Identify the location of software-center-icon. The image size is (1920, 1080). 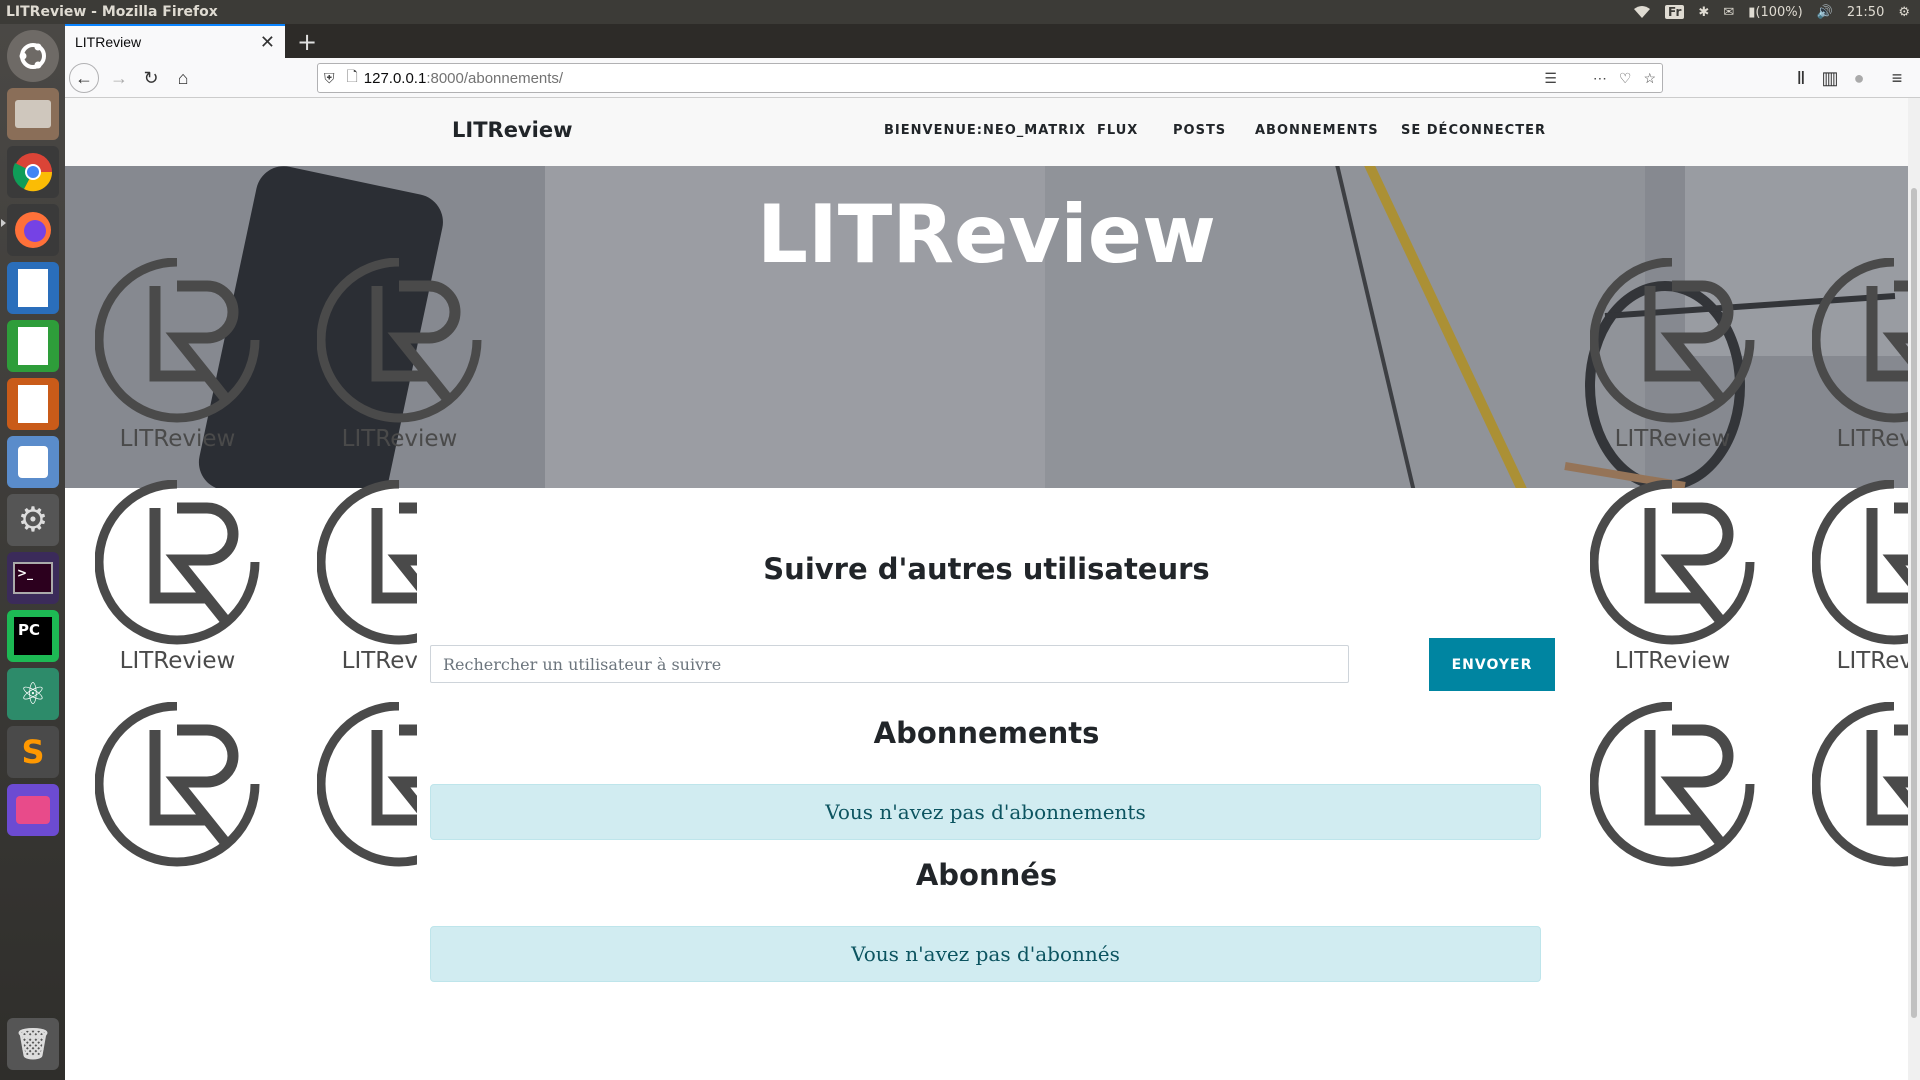
(33, 462).